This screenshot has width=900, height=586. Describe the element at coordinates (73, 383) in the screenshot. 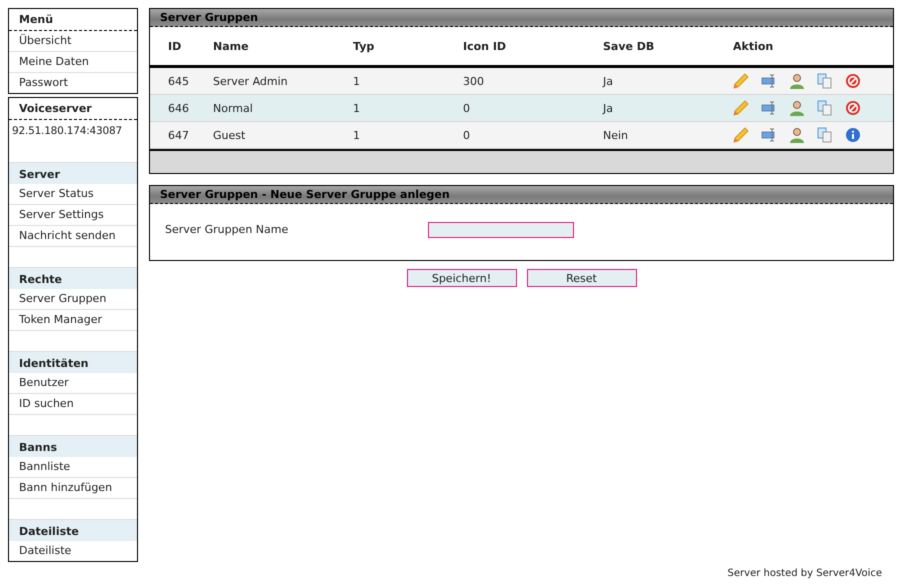

I see `sidebar-item: Benutzer` at that location.